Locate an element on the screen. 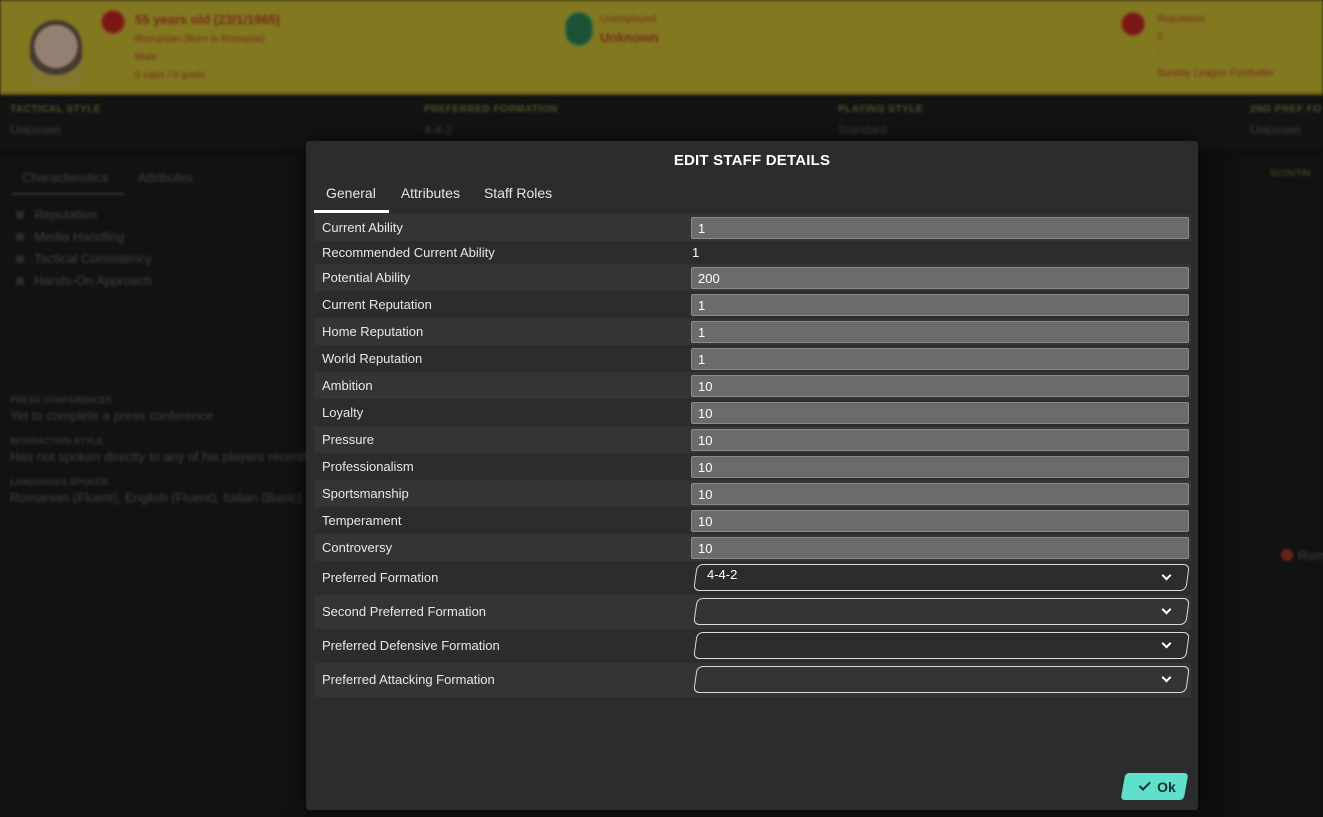 Image resolution: width=1323 pixels, height=817 pixels. formation-row: Preferred Formation 4-4-2 is located at coordinates (752, 578).